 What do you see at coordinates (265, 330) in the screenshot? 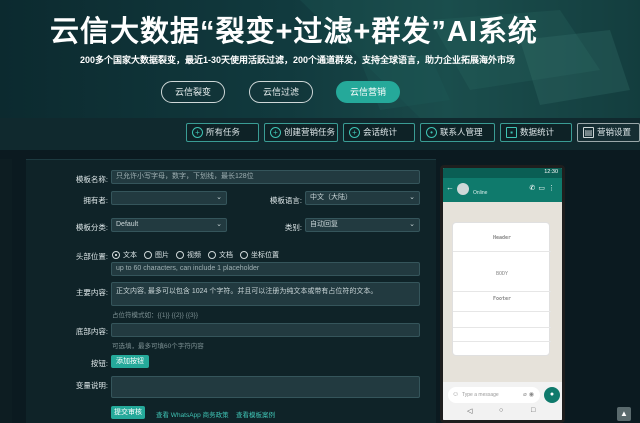
I see `footer-input` at bounding box center [265, 330].